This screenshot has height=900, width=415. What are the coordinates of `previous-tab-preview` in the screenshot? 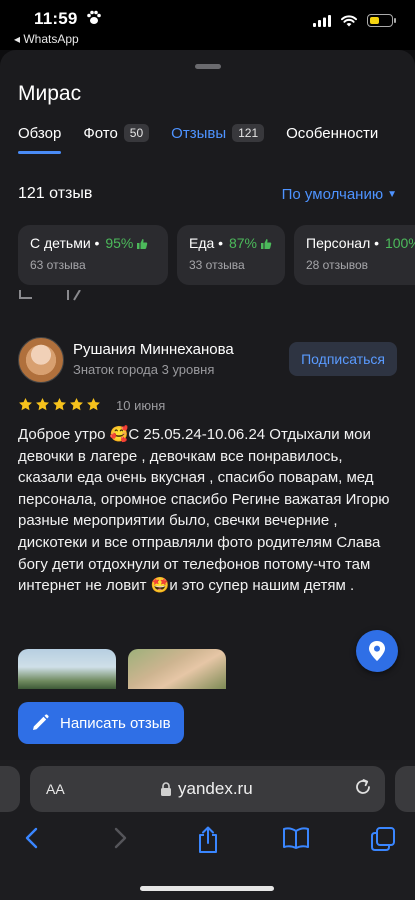 It's located at (10, 789).